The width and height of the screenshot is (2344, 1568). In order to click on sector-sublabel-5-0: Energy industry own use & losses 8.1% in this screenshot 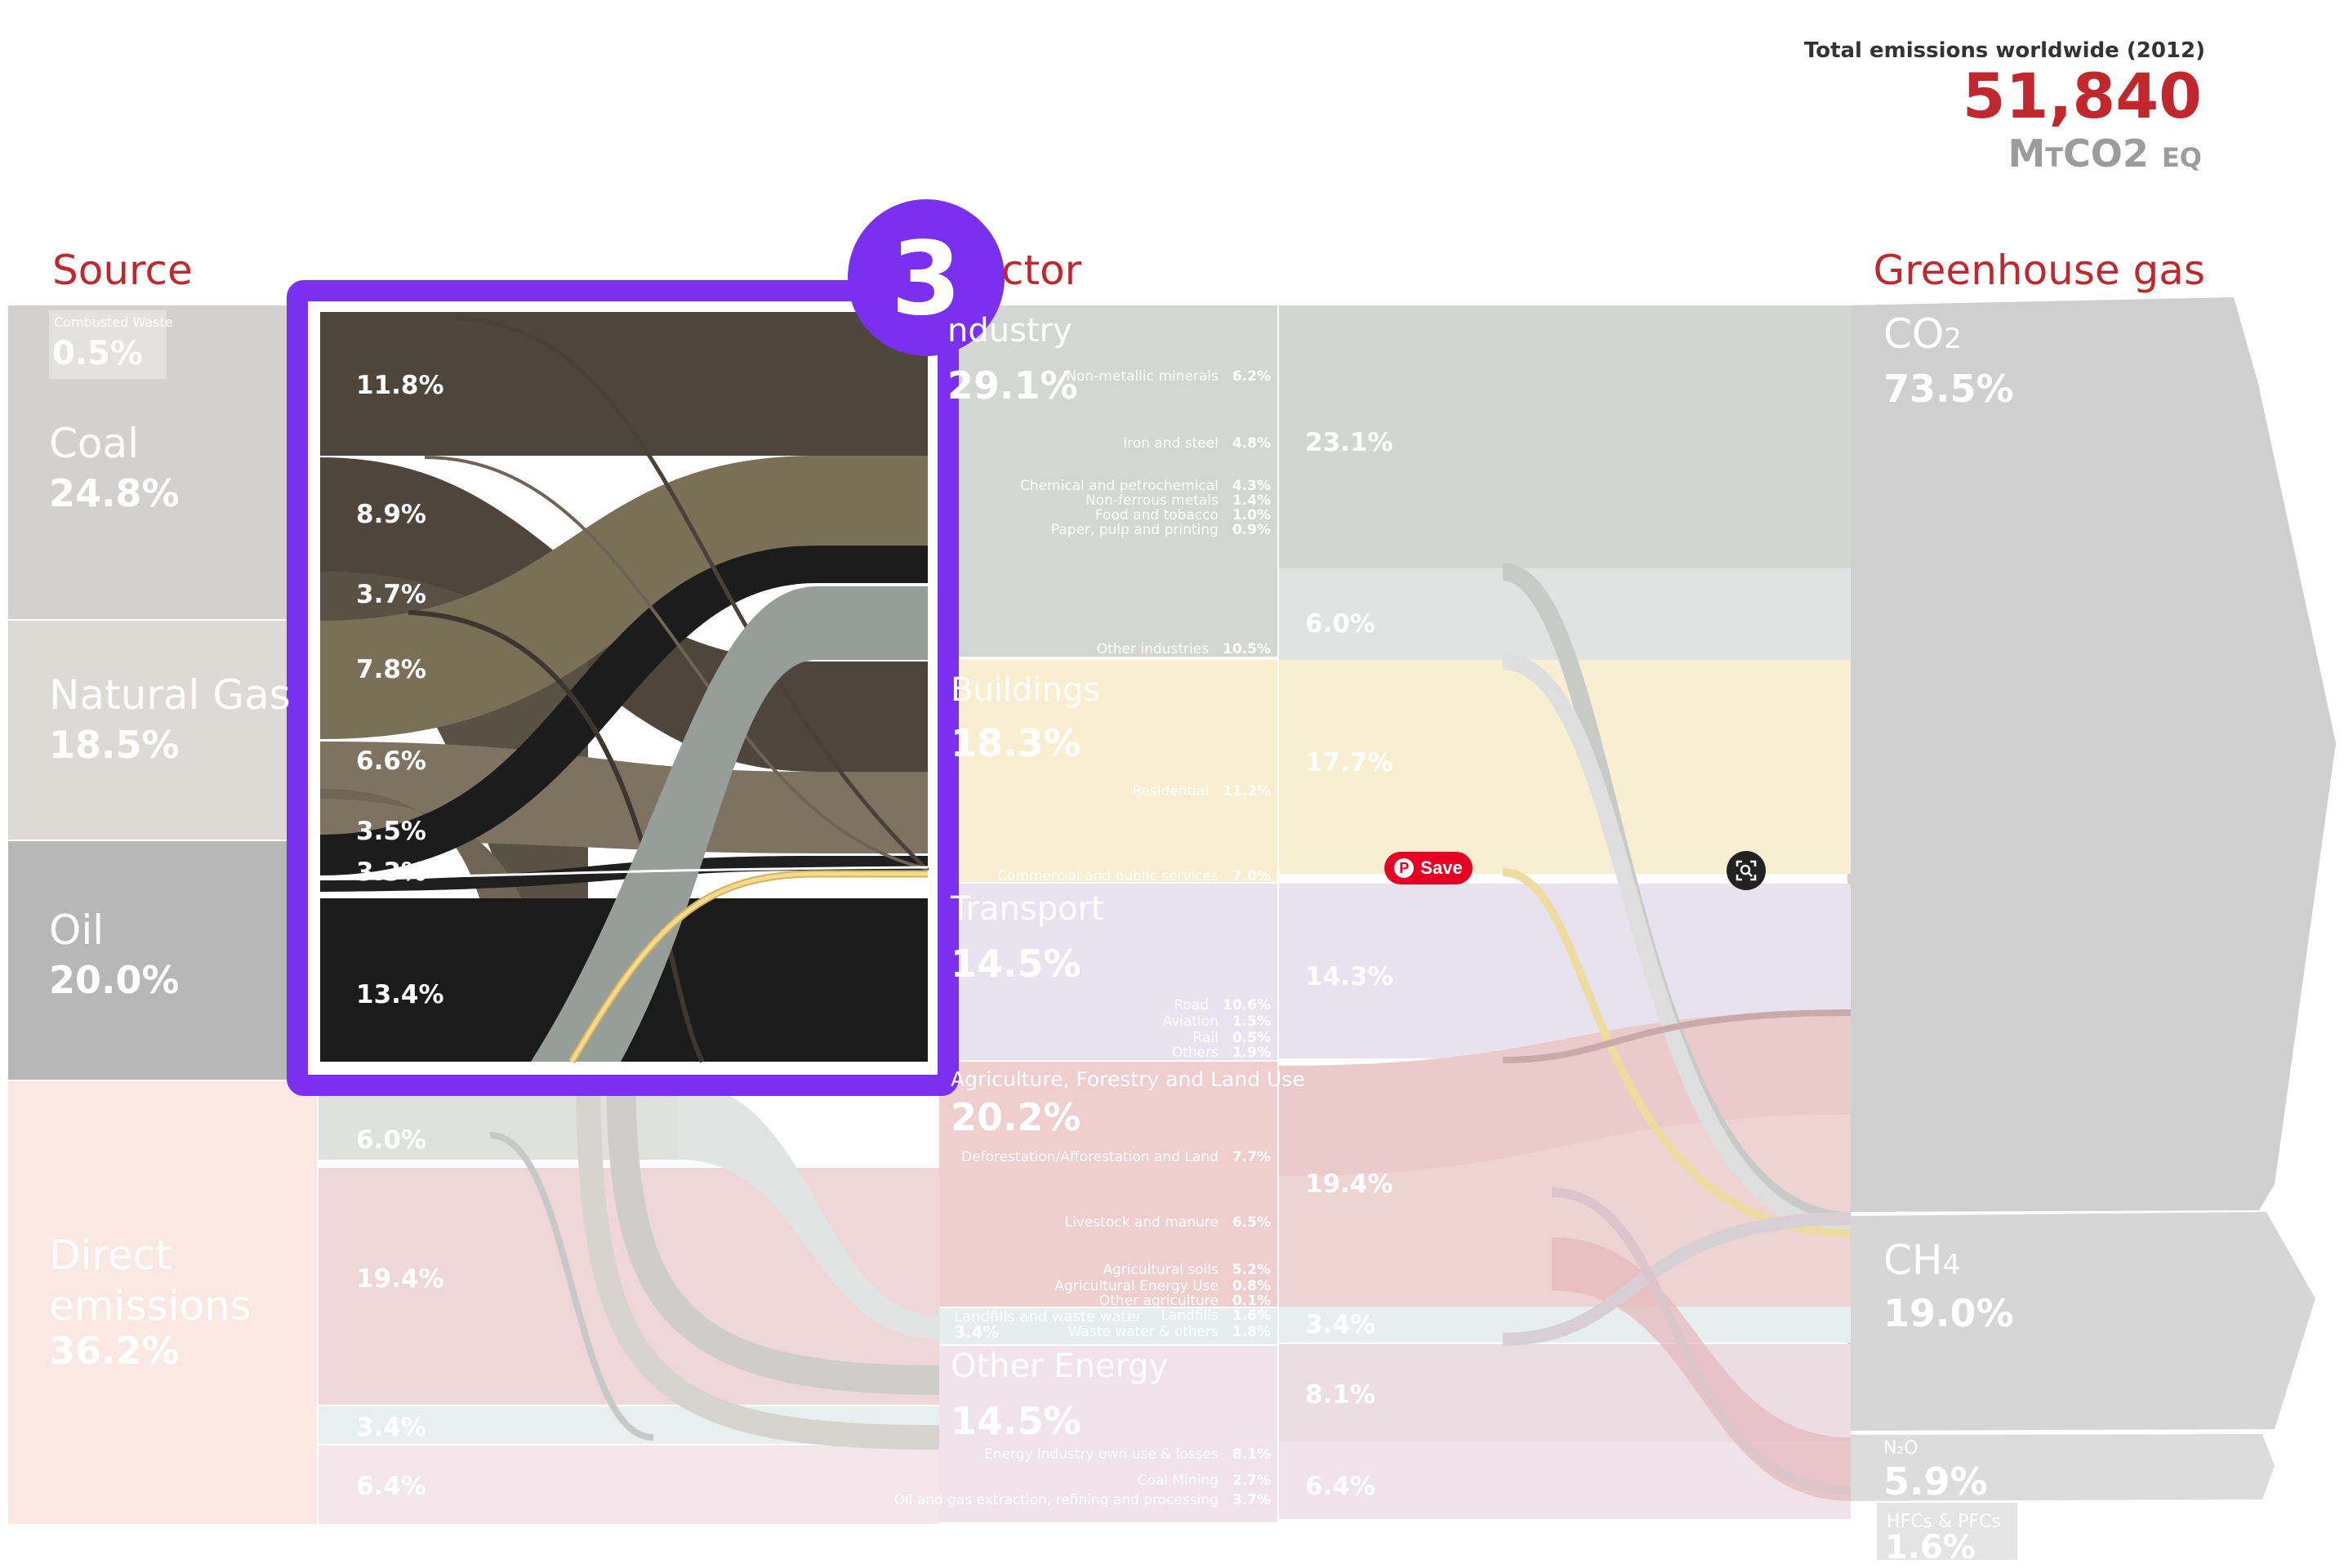, I will do `click(1127, 1454)`.